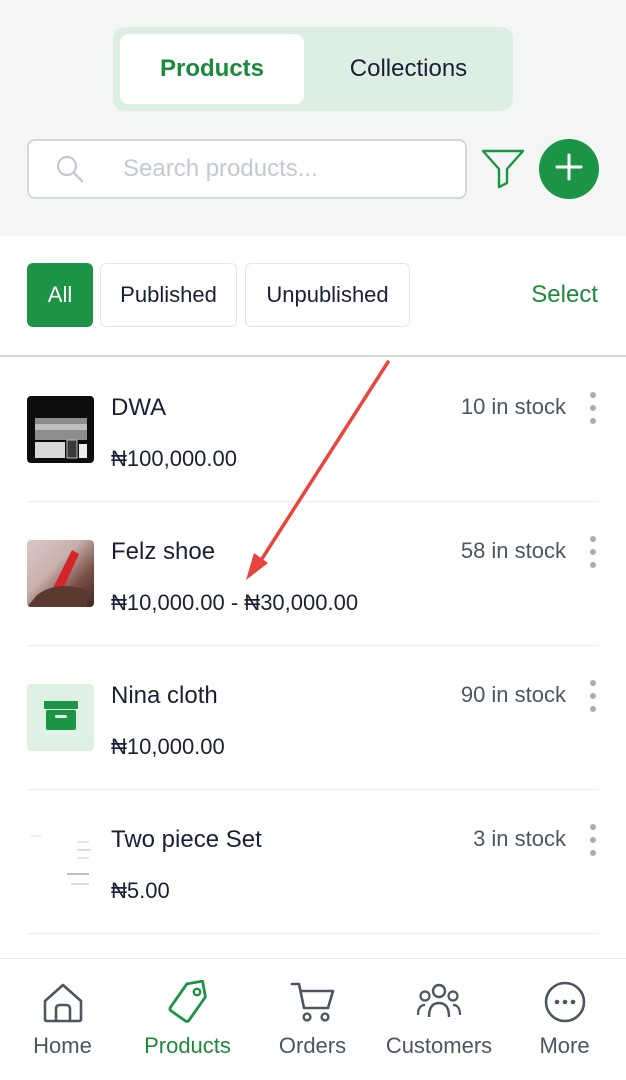 This screenshot has width=626, height=1080. I want to click on filter-chip-all: All, so click(60, 295).